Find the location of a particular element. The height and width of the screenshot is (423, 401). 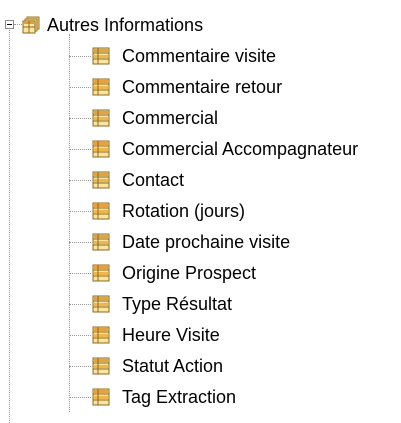

tree-node-field: Commercial is located at coordinates (200, 117).